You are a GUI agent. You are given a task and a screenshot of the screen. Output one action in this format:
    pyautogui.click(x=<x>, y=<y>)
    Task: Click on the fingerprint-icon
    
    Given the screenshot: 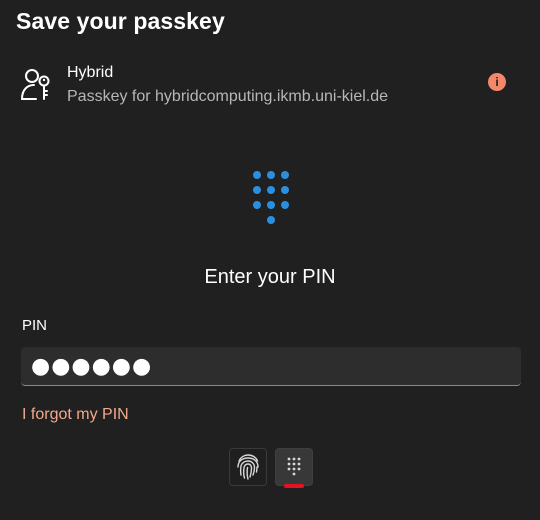 What is the action you would take?
    pyautogui.click(x=248, y=467)
    